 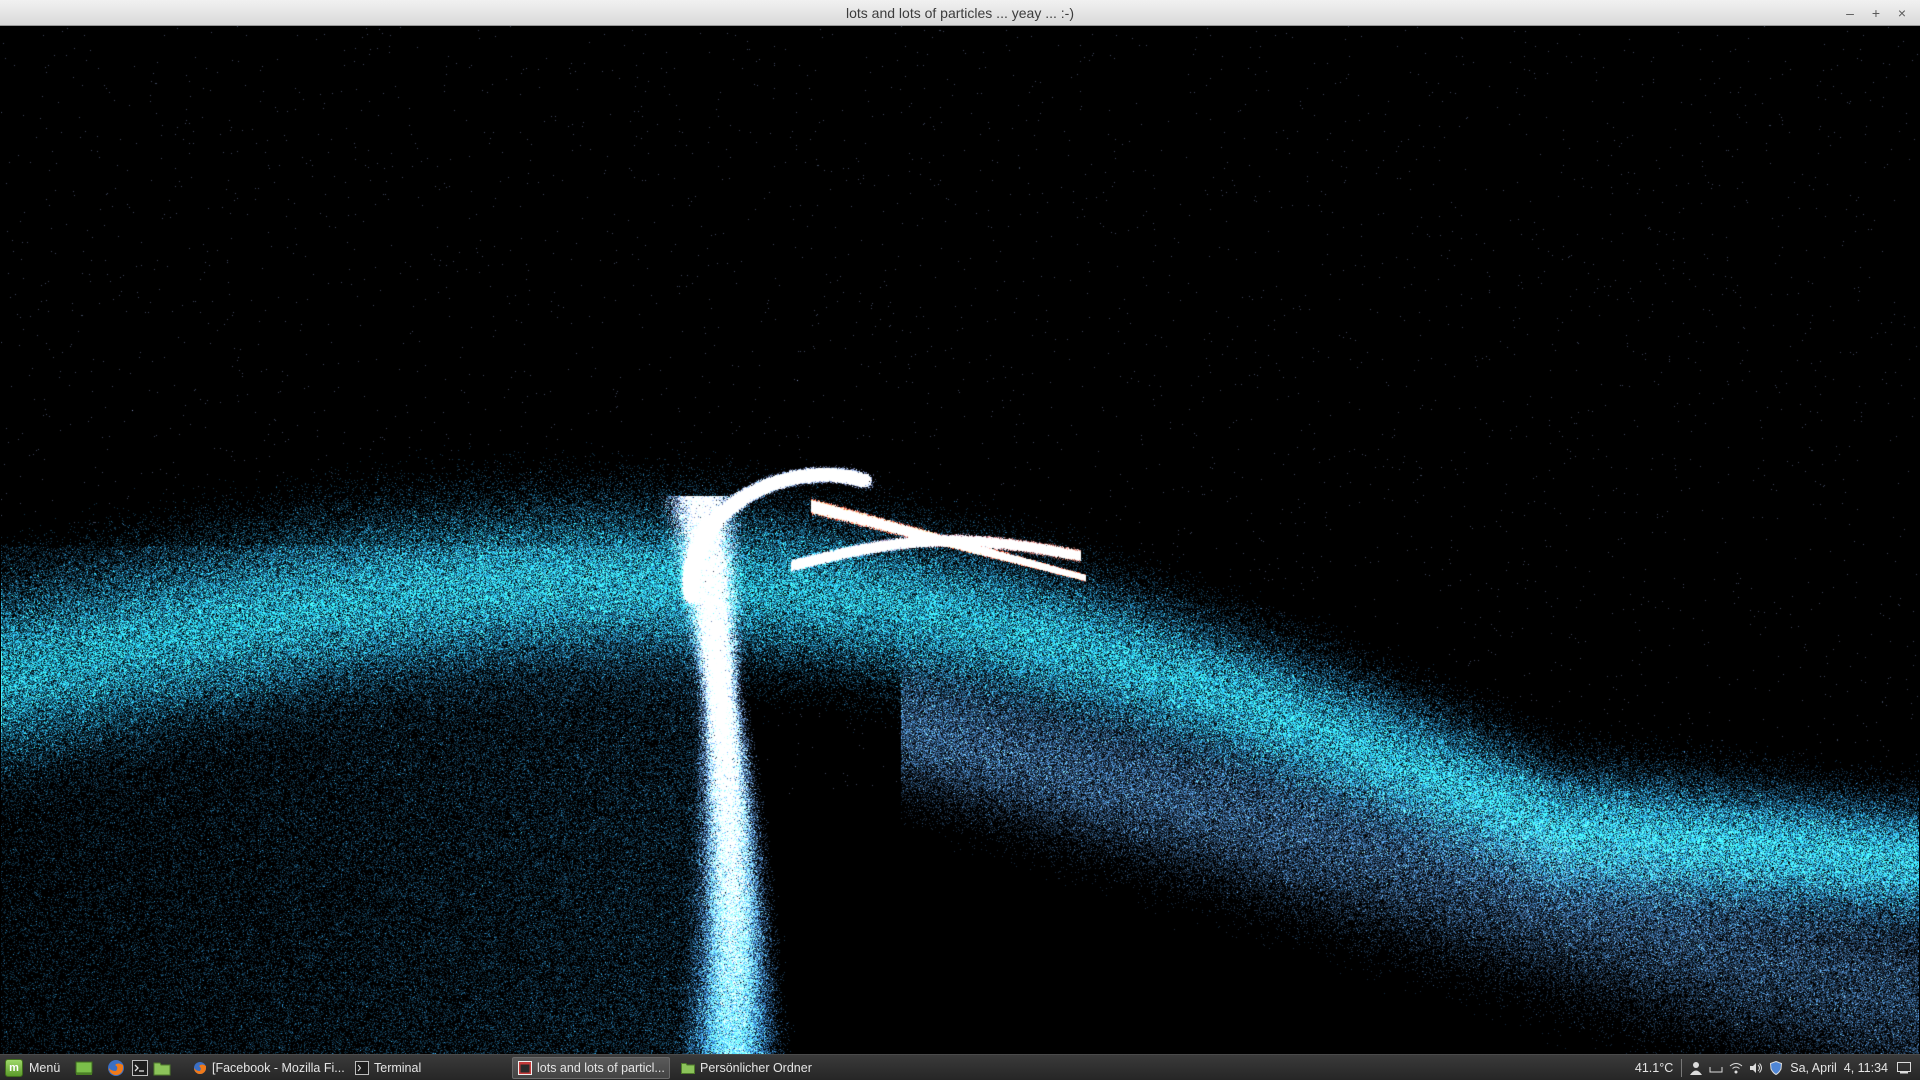 What do you see at coordinates (45, 1068) in the screenshot?
I see `start-menu-label: Menü` at bounding box center [45, 1068].